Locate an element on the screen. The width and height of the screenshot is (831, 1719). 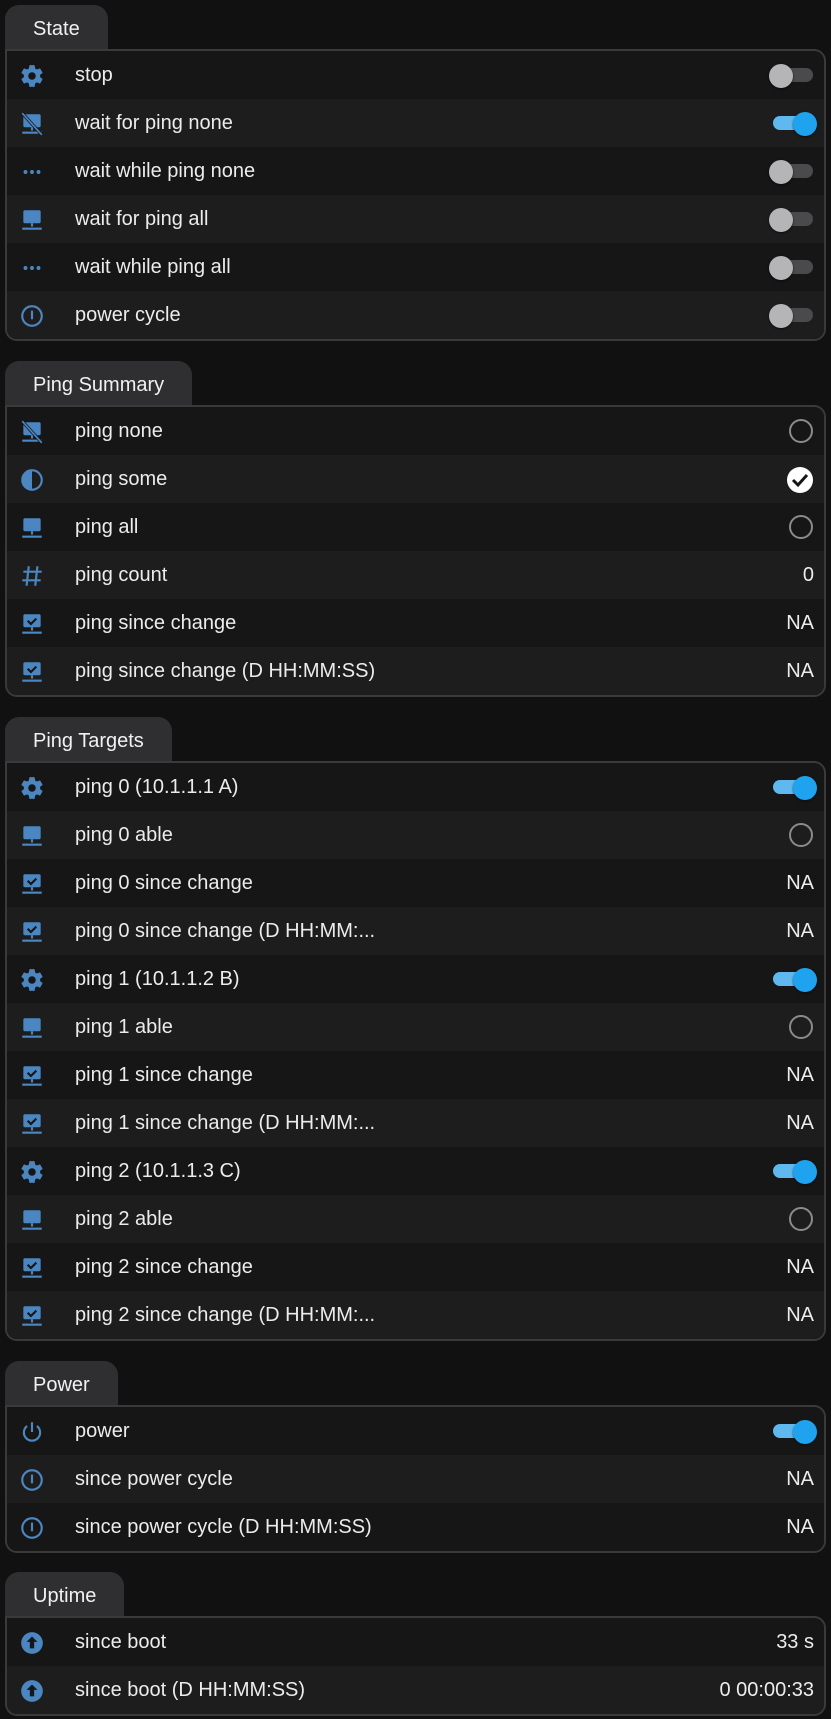
entity-row: power cycle is located at coordinates (415, 315).